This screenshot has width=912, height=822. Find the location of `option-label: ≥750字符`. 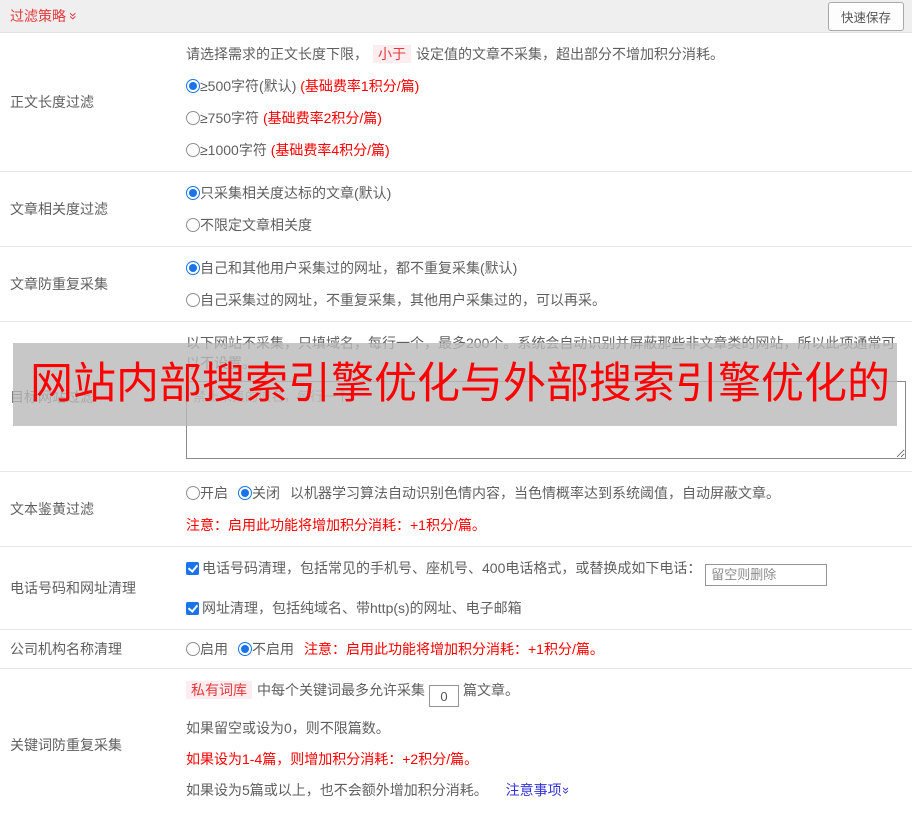

option-label: ≥750字符 is located at coordinates (229, 118).